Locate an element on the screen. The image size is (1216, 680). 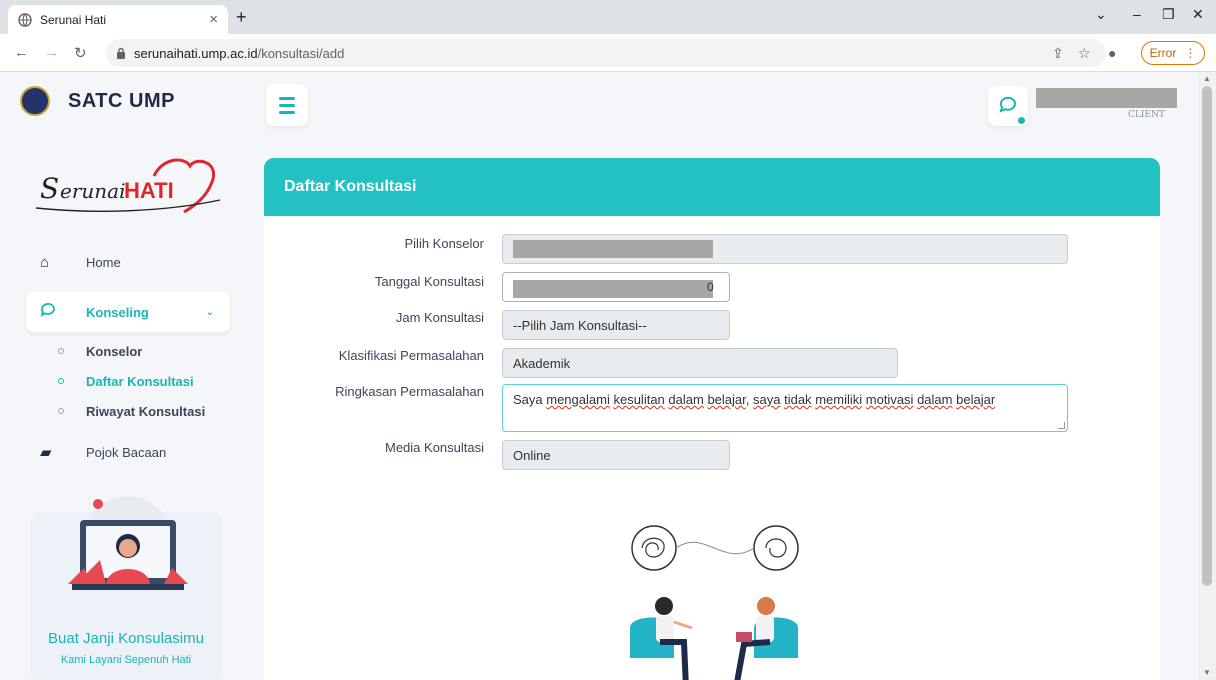
browser-tab: Serunai Hati × is located at coordinates (118, 19).